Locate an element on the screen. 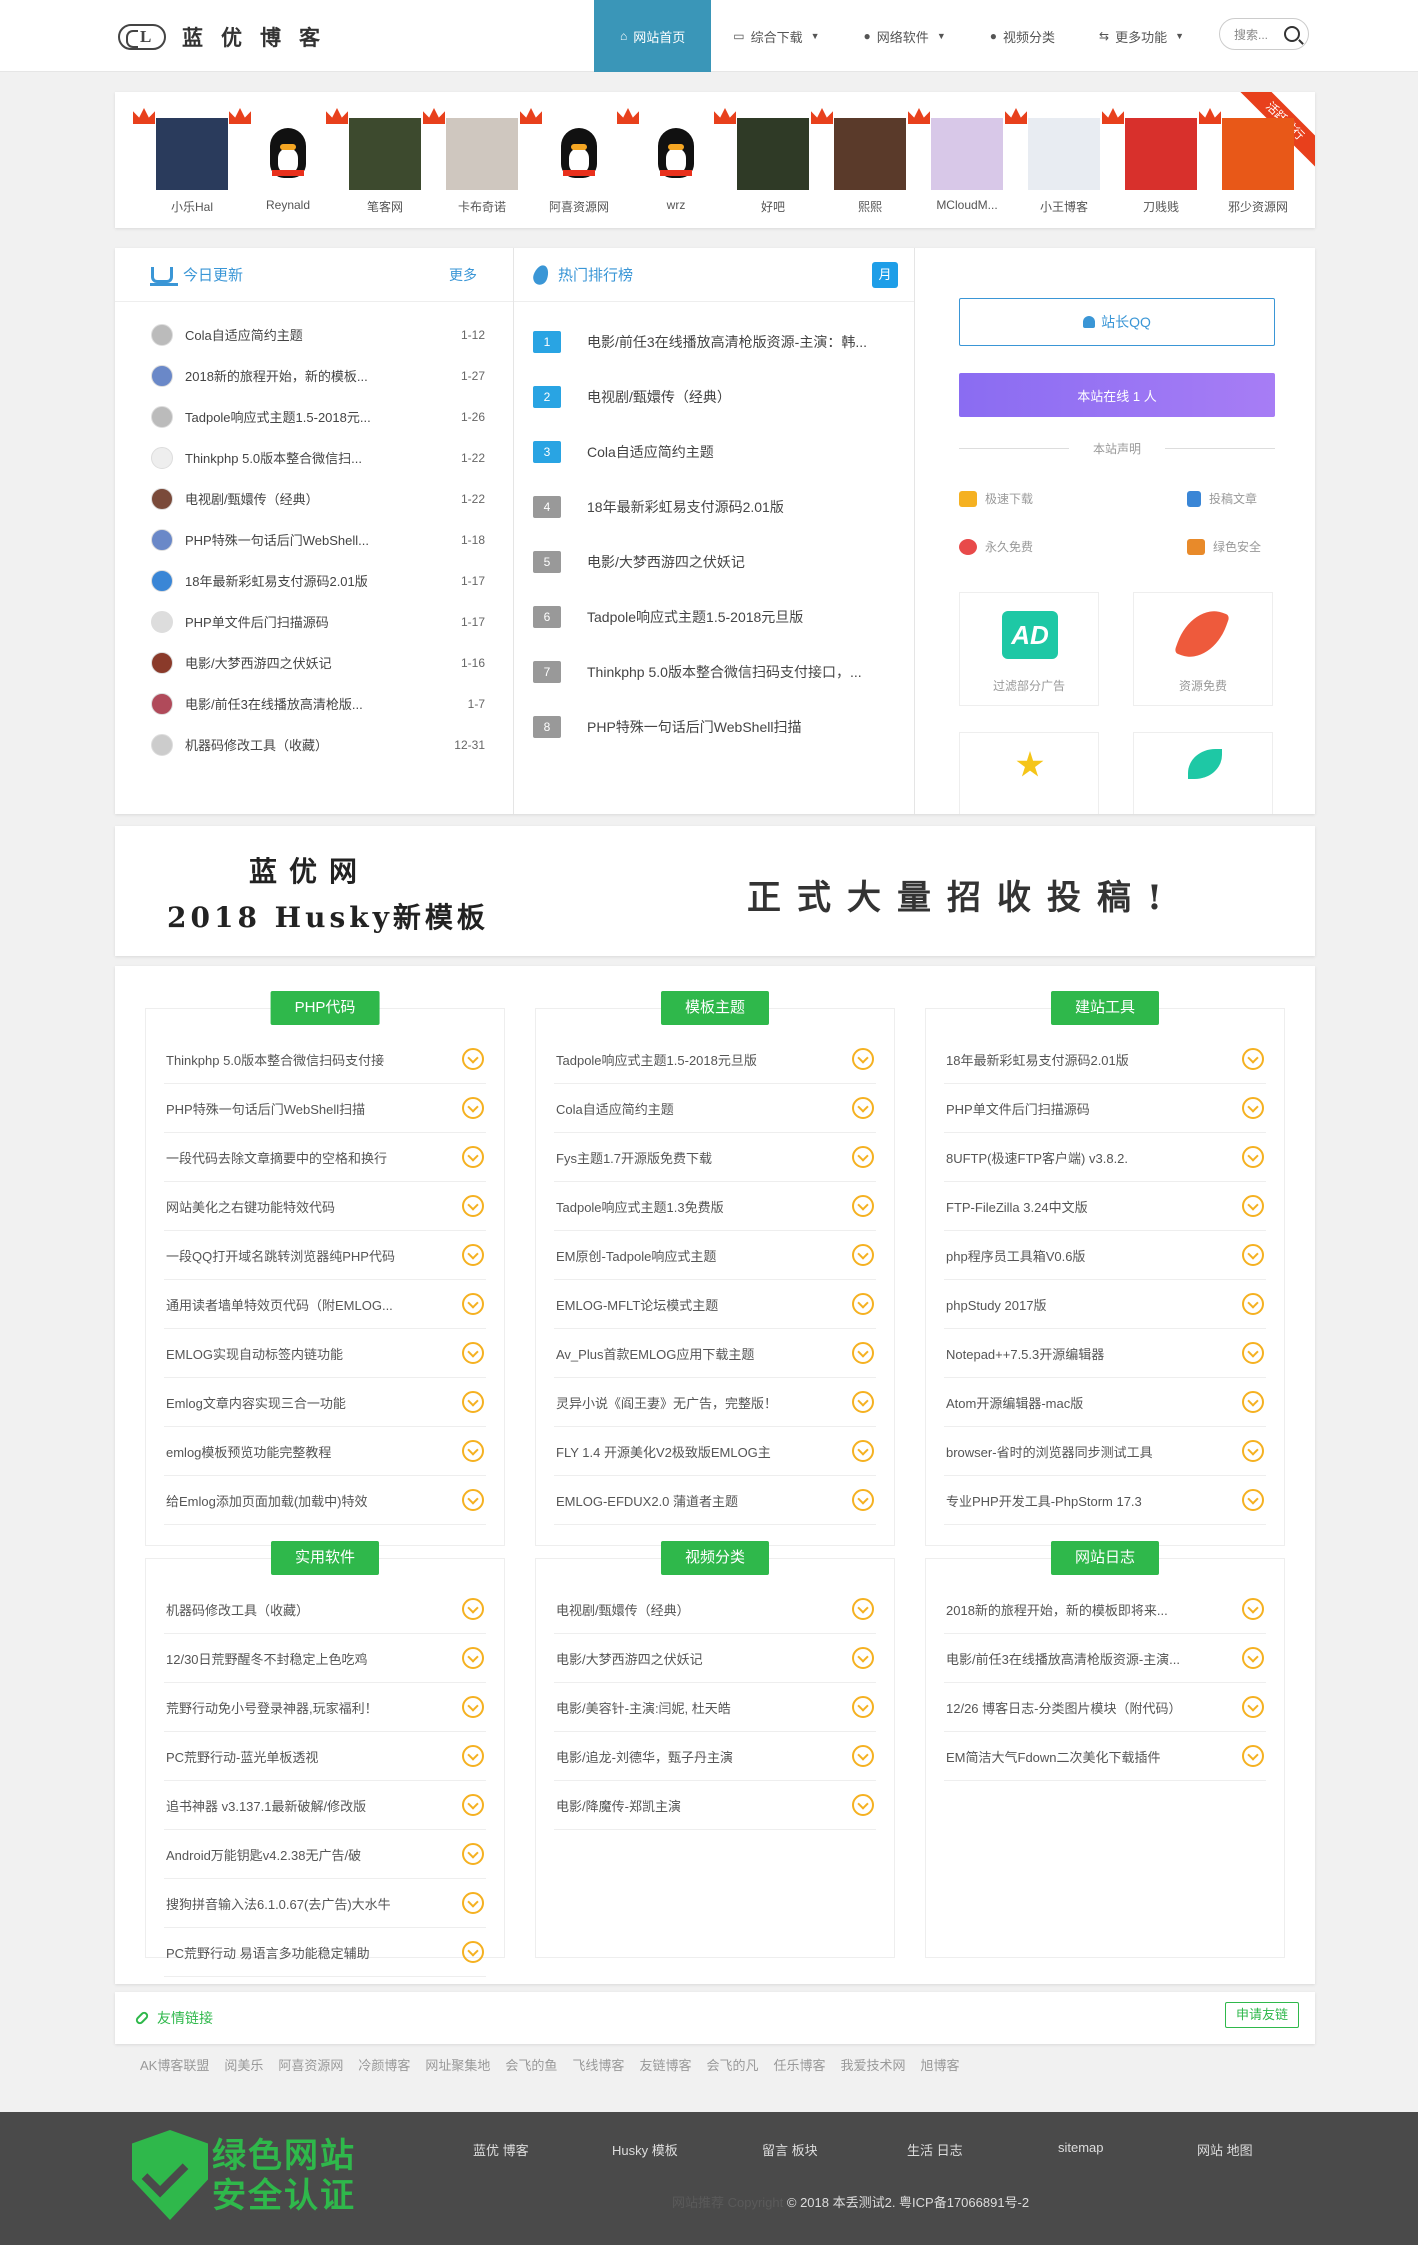 This screenshot has height=2245, width=1418. tile-leaf is located at coordinates (1203, 773).